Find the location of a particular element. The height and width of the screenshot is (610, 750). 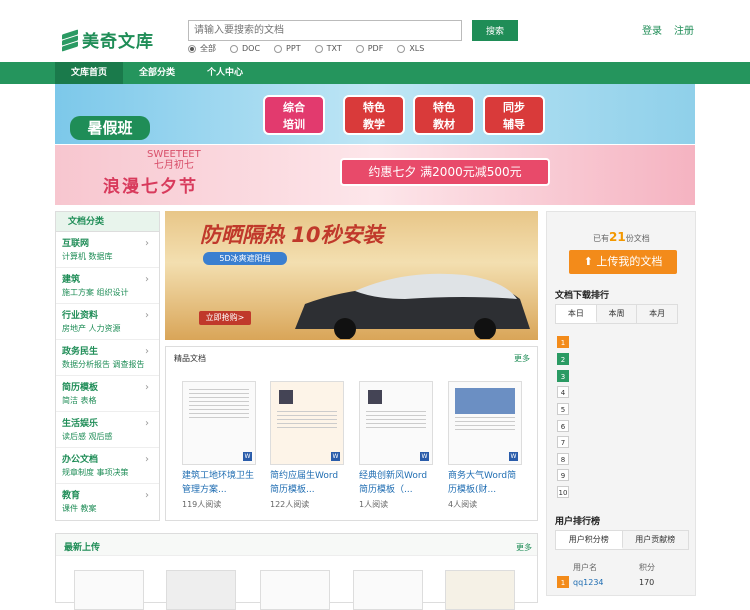

category-item: 建筑 施工方案 组织设计 › is located at coordinates (107, 286).